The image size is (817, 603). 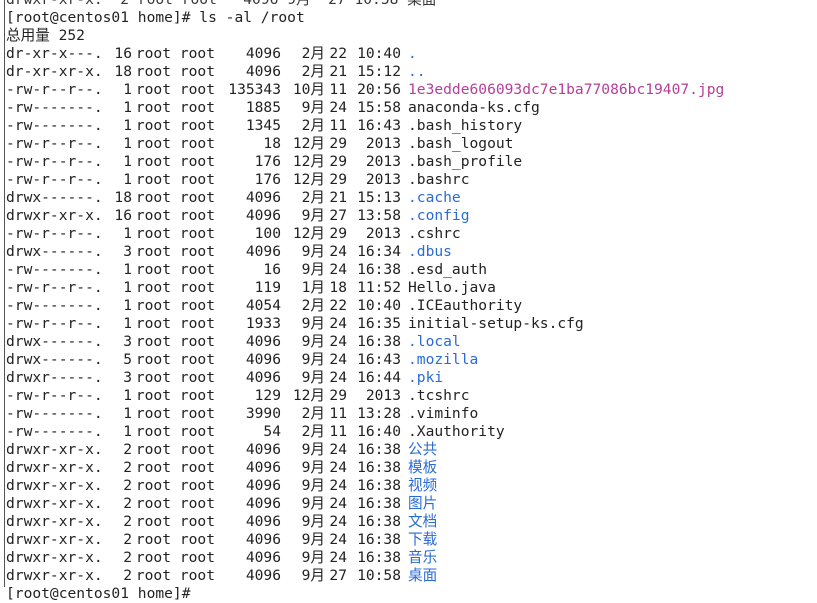 I want to click on directory-name: .dbus, so click(x=430, y=251).